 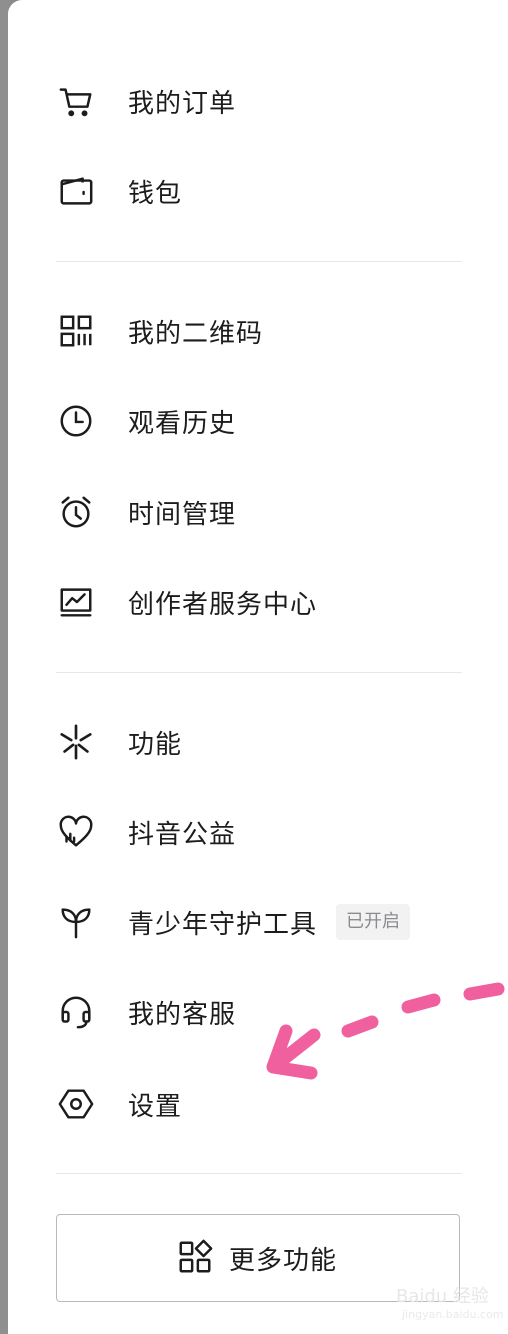 What do you see at coordinates (182, 514) in the screenshot?
I see `menu-item-label: 时间管理` at bounding box center [182, 514].